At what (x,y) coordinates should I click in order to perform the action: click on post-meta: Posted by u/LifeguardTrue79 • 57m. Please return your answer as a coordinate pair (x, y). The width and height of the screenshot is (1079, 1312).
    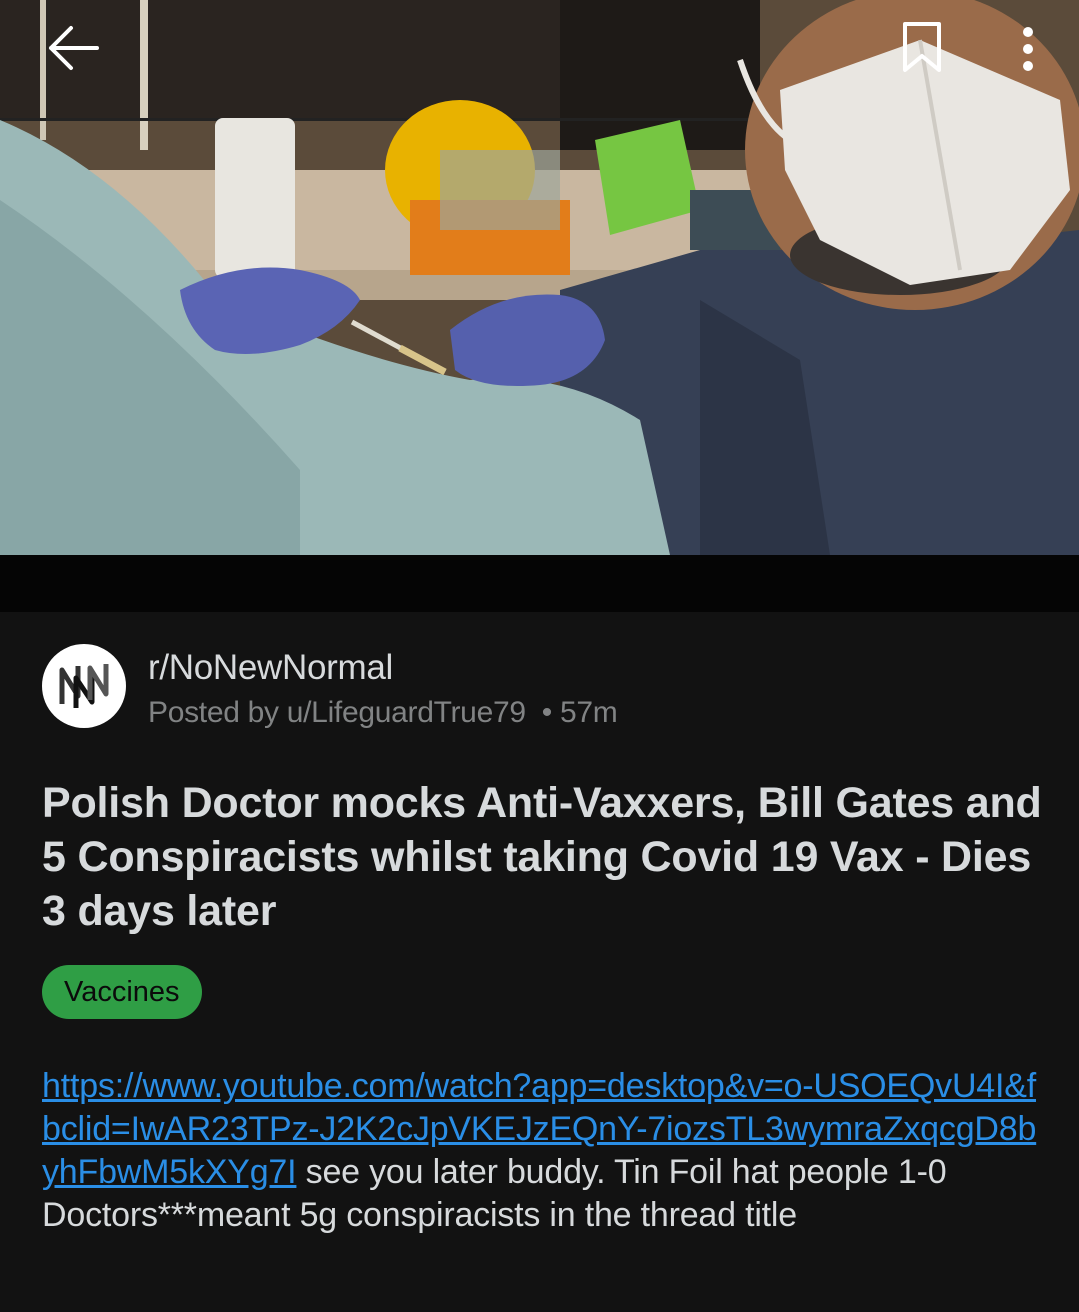
    Looking at the image, I should click on (383, 713).